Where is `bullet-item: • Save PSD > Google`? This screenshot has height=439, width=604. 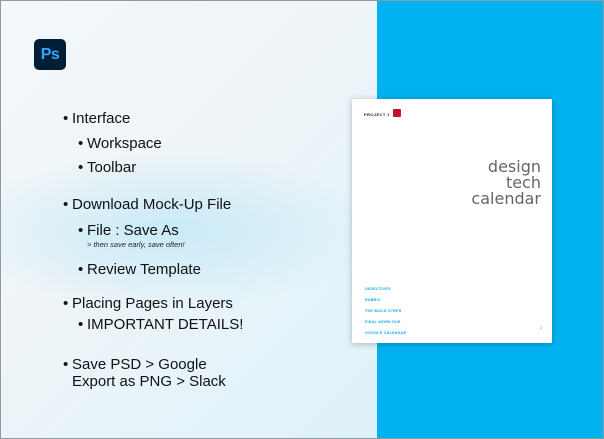 bullet-item: • Save PSD > Google is located at coordinates (135, 364).